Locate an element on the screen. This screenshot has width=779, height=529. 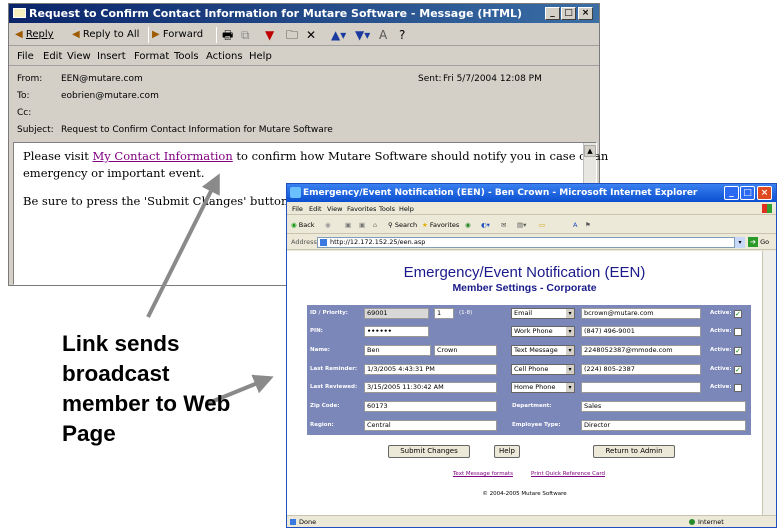
annotation-line-3: member to Web is located at coordinates (146, 403).